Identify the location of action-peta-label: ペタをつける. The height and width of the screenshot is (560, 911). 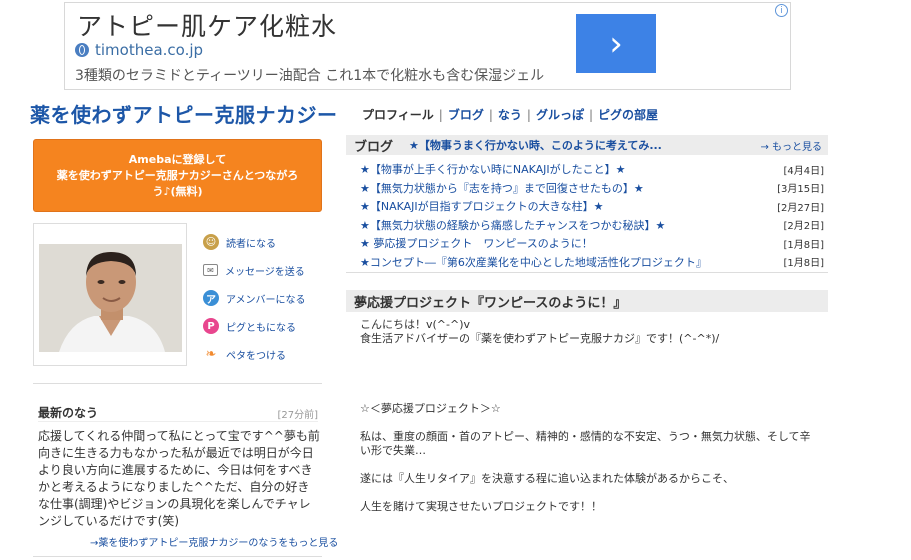
(256, 354).